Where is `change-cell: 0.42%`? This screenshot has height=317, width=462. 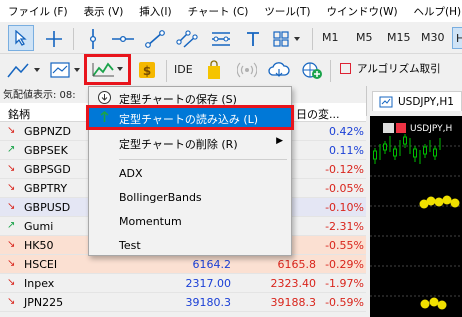
change-cell: 0.42% is located at coordinates (346, 131).